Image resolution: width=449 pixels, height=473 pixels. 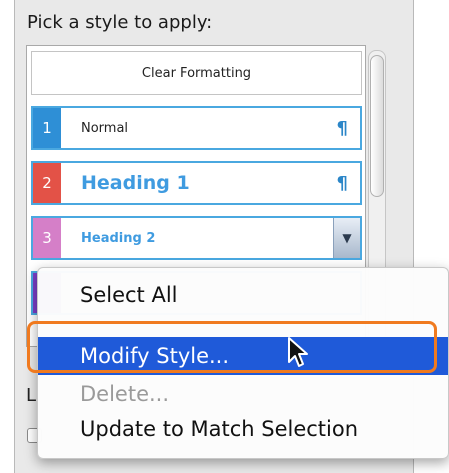 I want to click on arrow-cursor-icon, so click(x=298, y=352).